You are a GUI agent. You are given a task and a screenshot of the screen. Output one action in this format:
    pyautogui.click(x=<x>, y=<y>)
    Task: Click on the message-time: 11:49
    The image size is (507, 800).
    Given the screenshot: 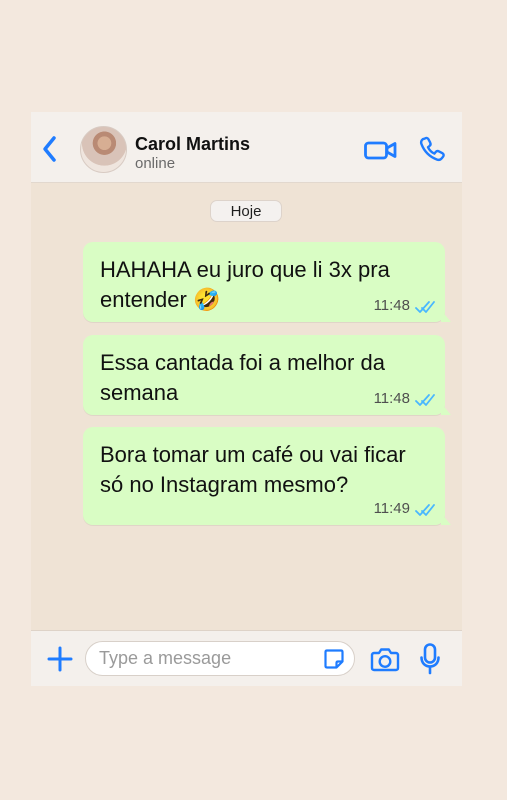 What is the action you would take?
    pyautogui.click(x=391, y=508)
    